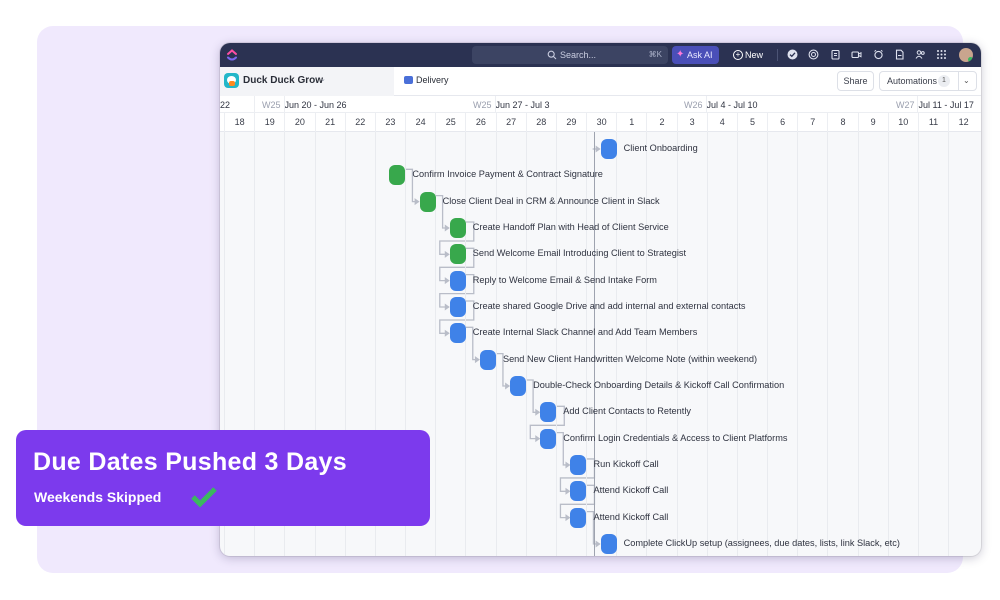 The width and height of the screenshot is (1000, 600). Describe the element at coordinates (944, 81) in the screenshot. I see `automations-count-badge: 1` at that location.